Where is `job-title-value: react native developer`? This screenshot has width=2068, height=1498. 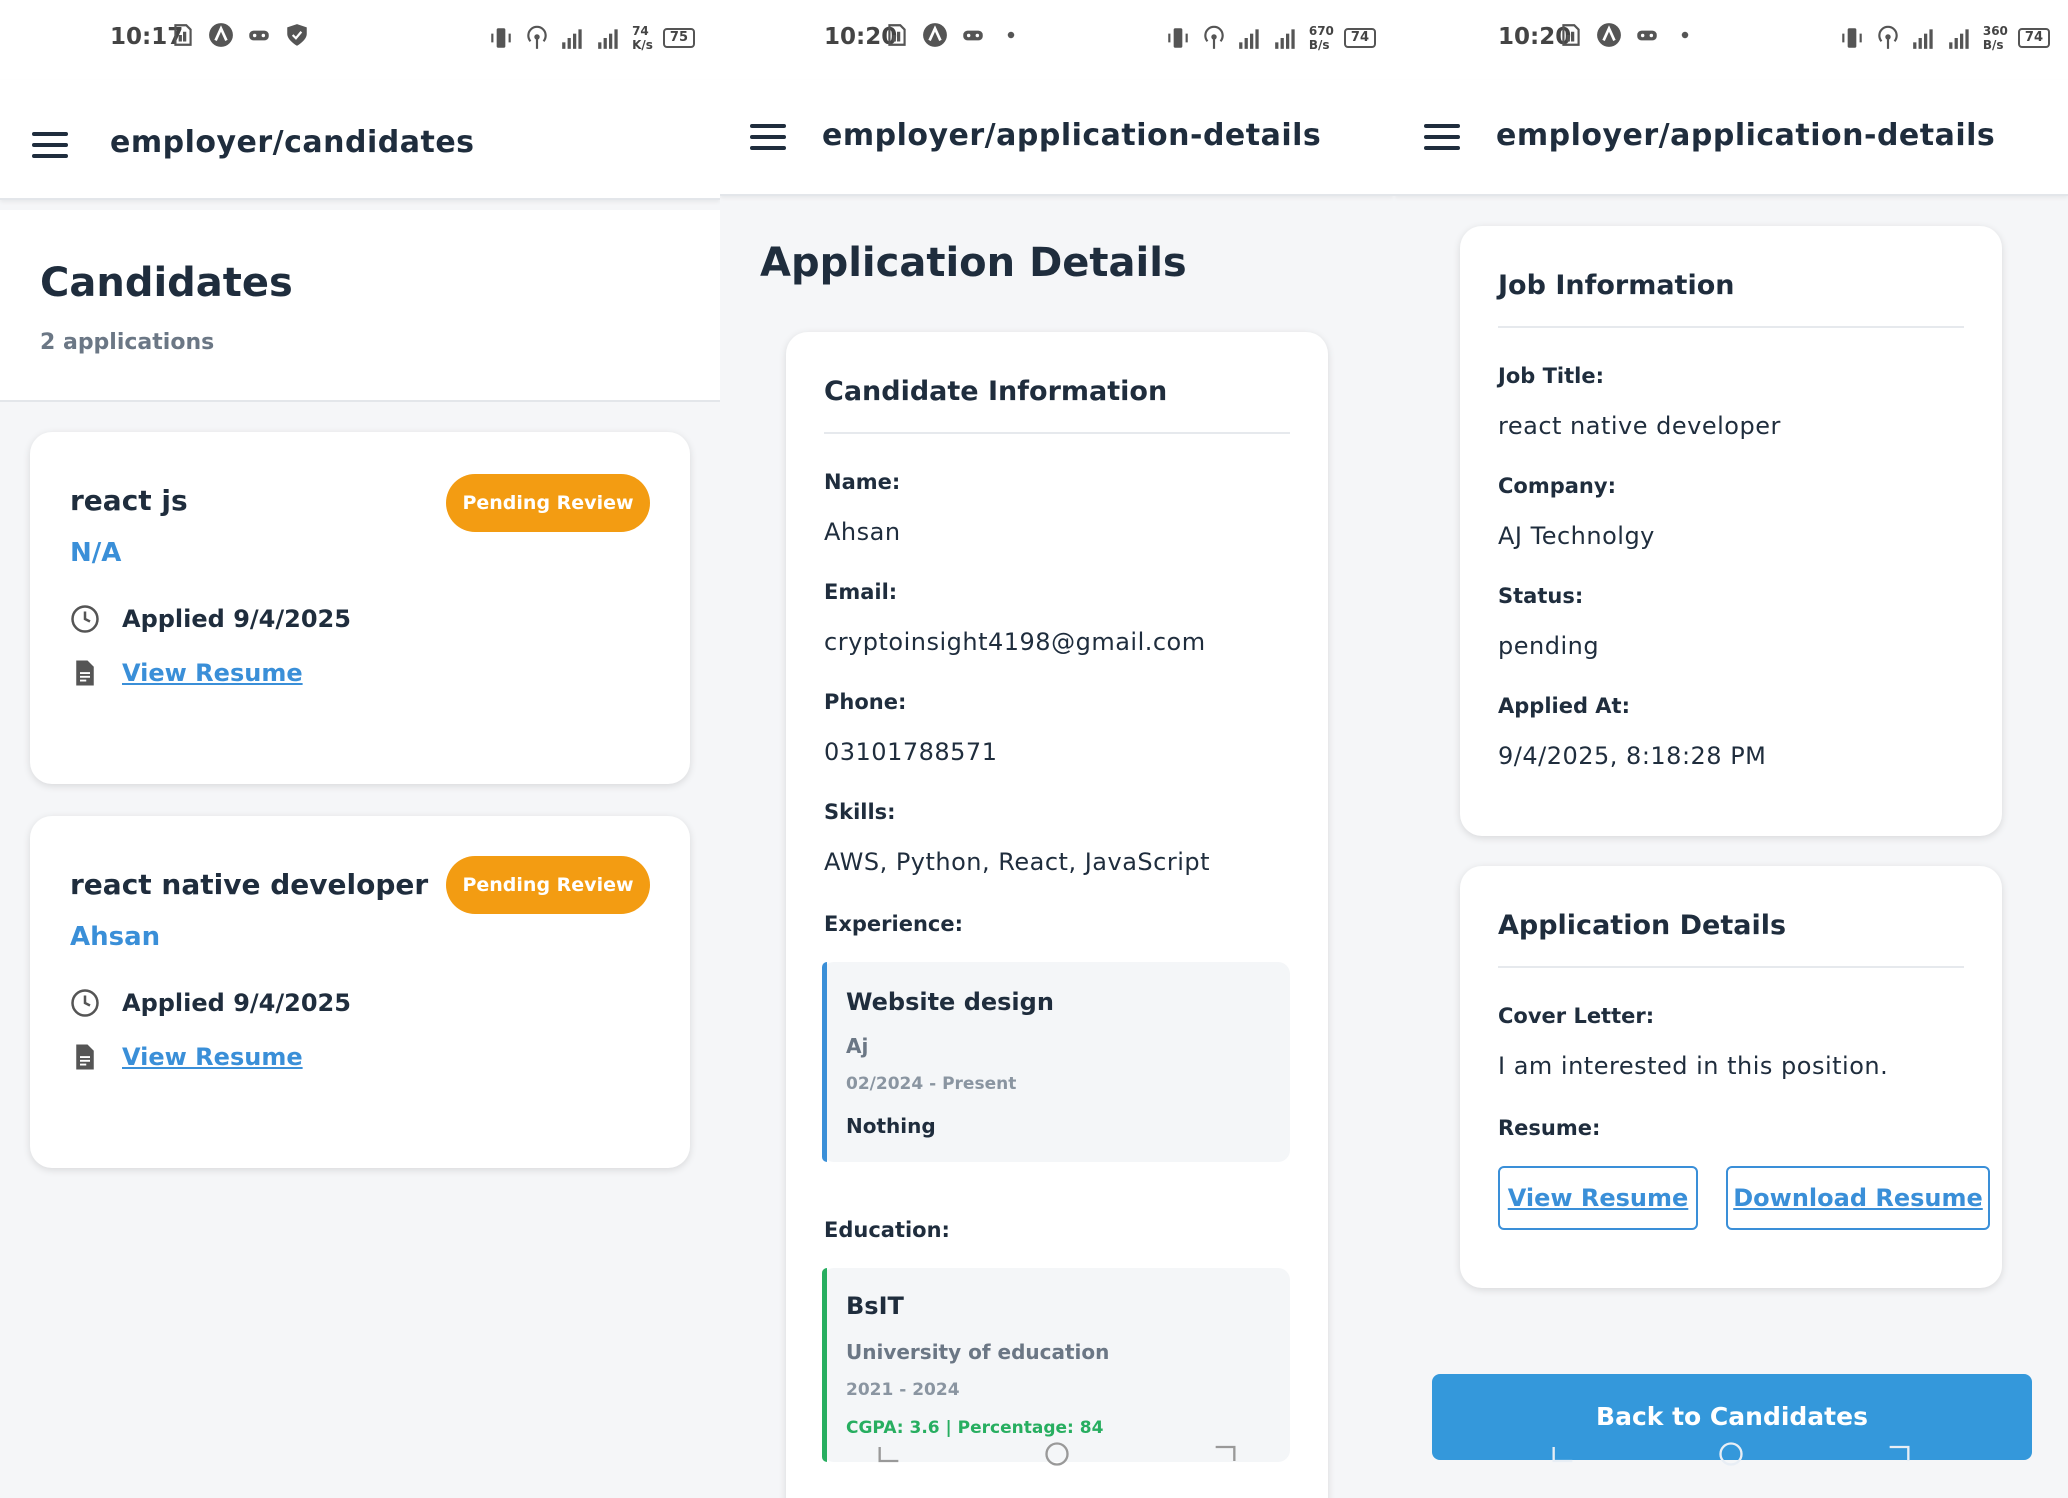
job-title-value: react native developer is located at coordinates (1639, 426).